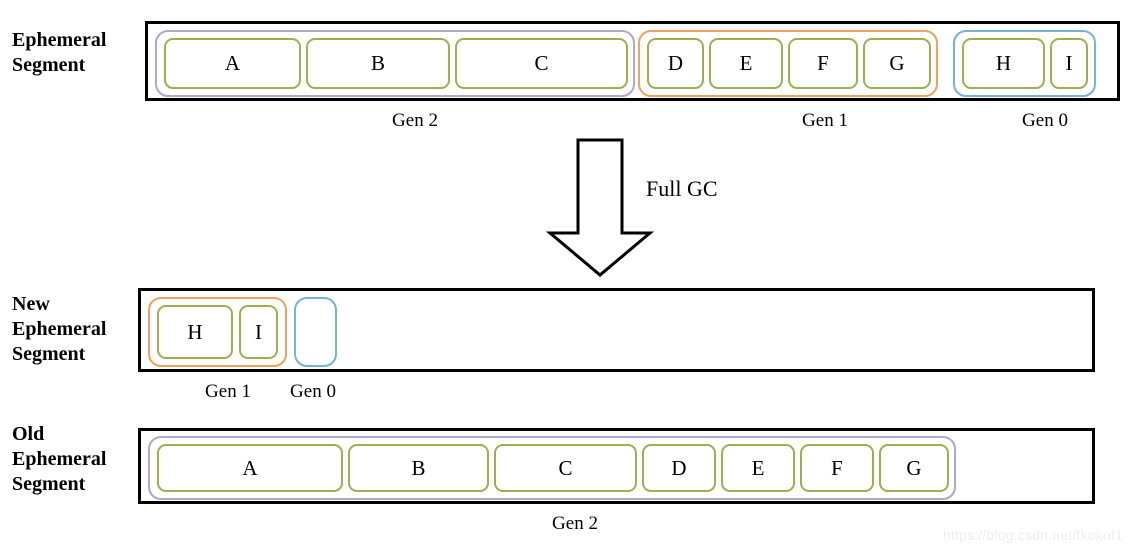 The image size is (1131, 549). I want to click on row-label-ephemeral-segment: Ephemeral Segment, so click(59, 52).